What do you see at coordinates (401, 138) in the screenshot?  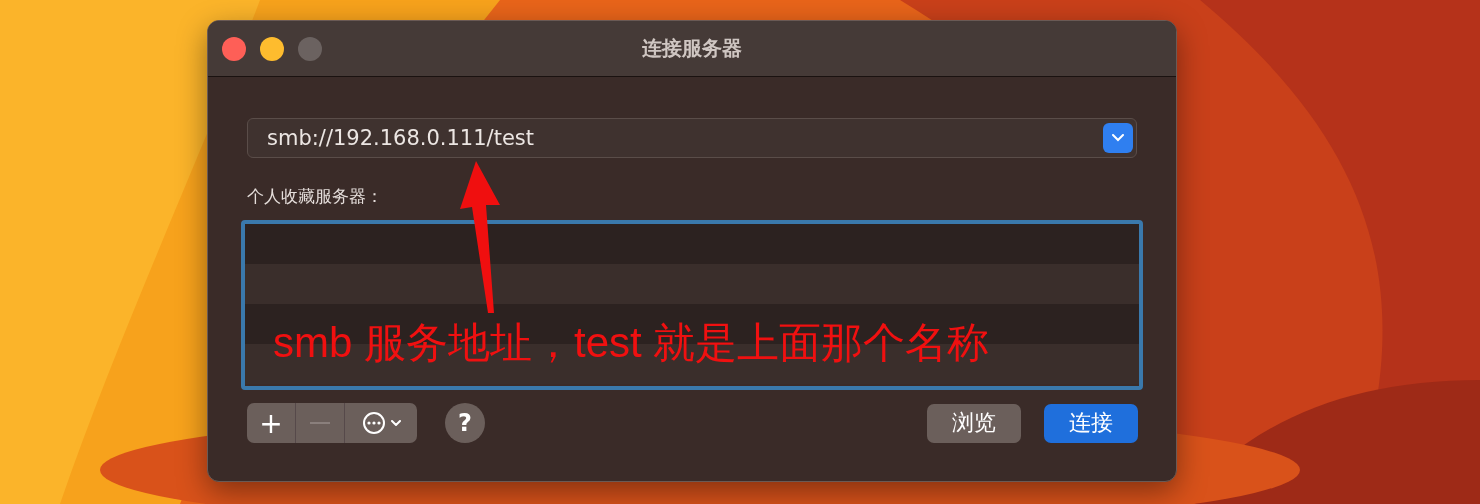 I see `server-address-text: smb://192.168.0.111/test` at bounding box center [401, 138].